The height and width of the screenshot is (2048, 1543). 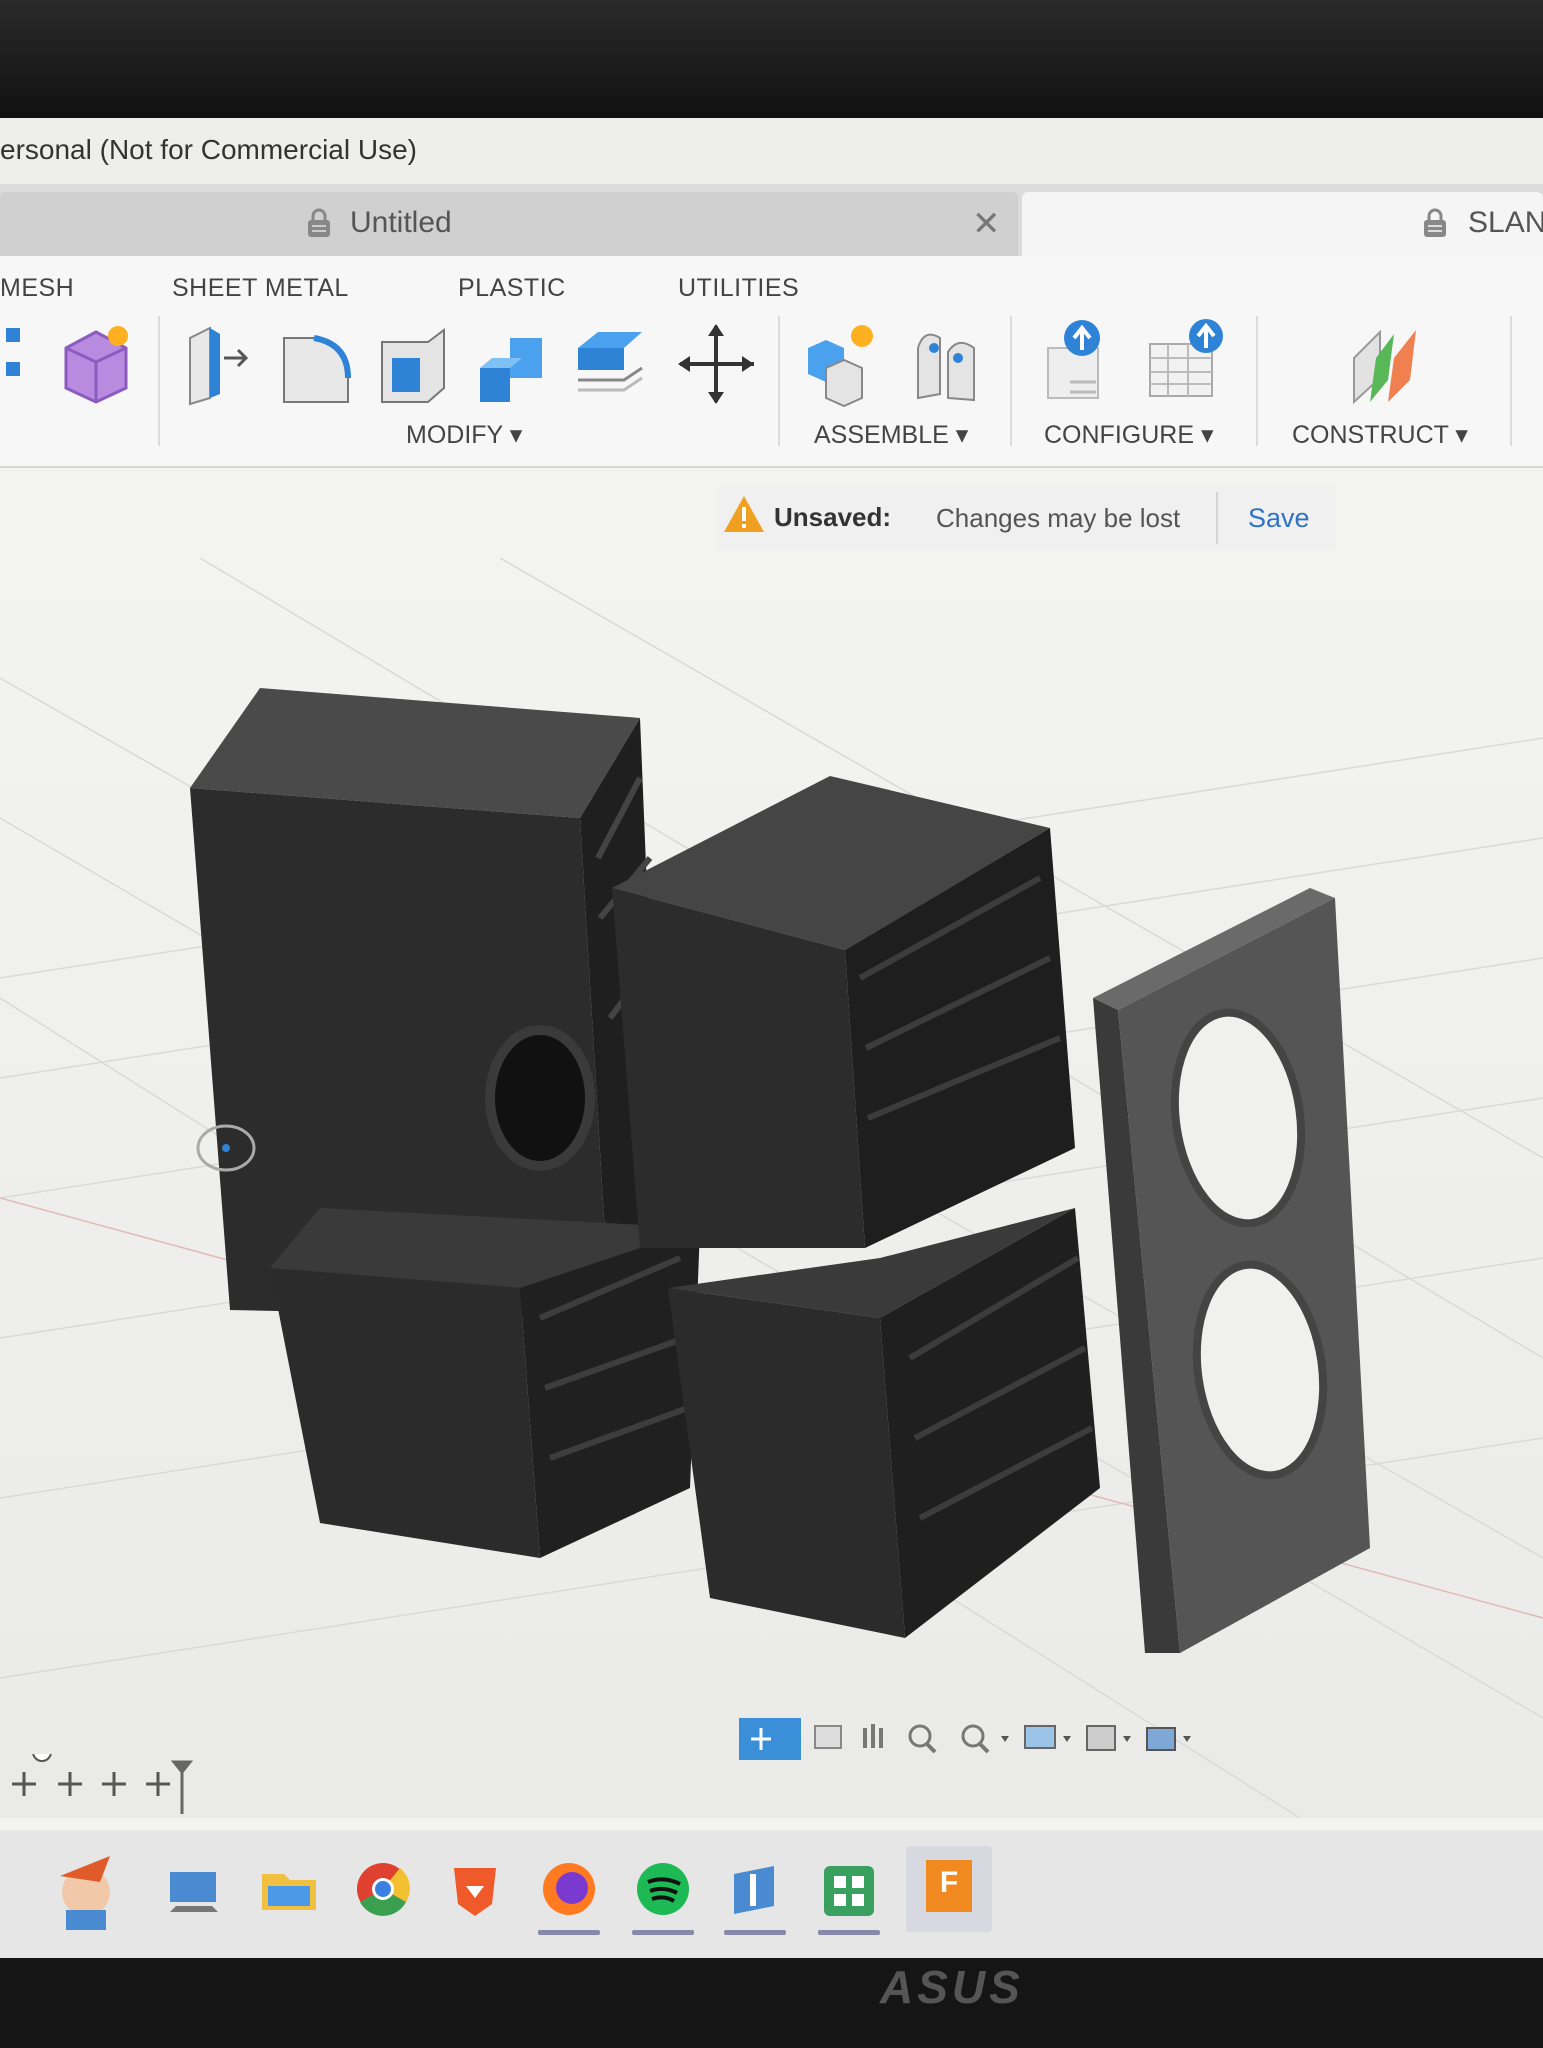 What do you see at coordinates (744, 514) in the screenshot?
I see `warning-icon` at bounding box center [744, 514].